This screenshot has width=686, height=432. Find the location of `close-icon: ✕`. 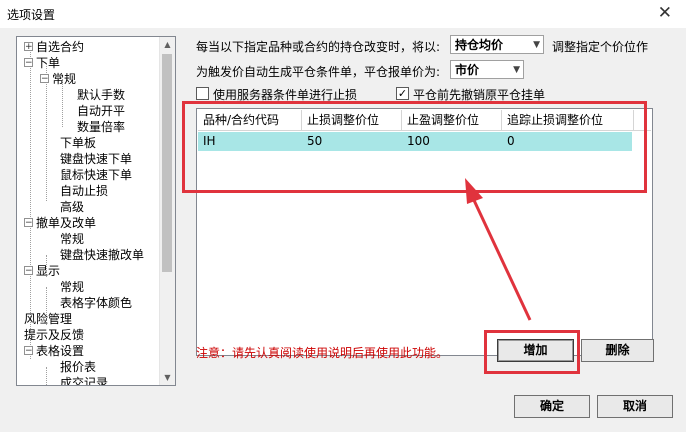

close-icon: ✕ is located at coordinates (665, 13).